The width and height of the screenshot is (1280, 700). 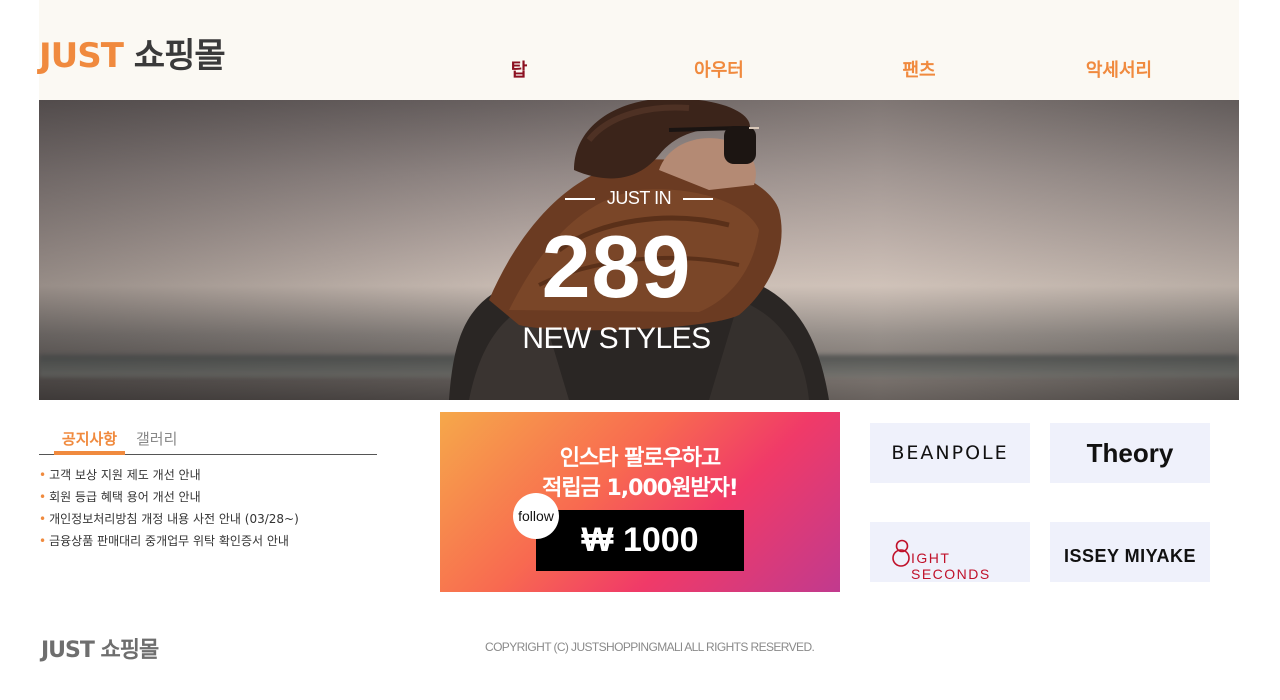 What do you see at coordinates (640, 458) in the screenshot?
I see `banner-line1: 인스타 팔로우하고` at bounding box center [640, 458].